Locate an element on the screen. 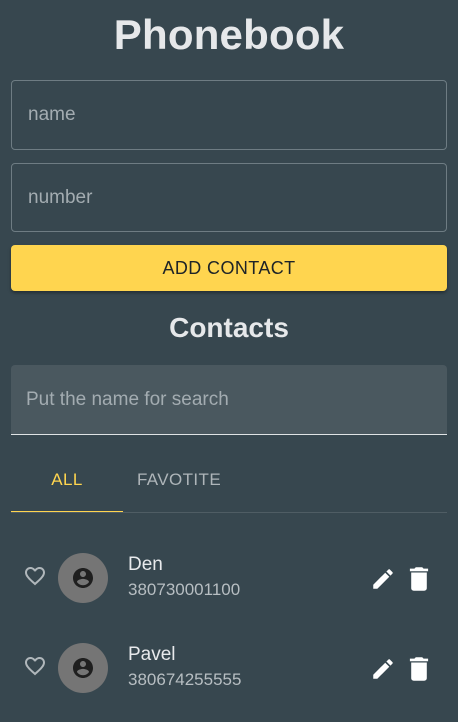  number-input is located at coordinates (229, 197).